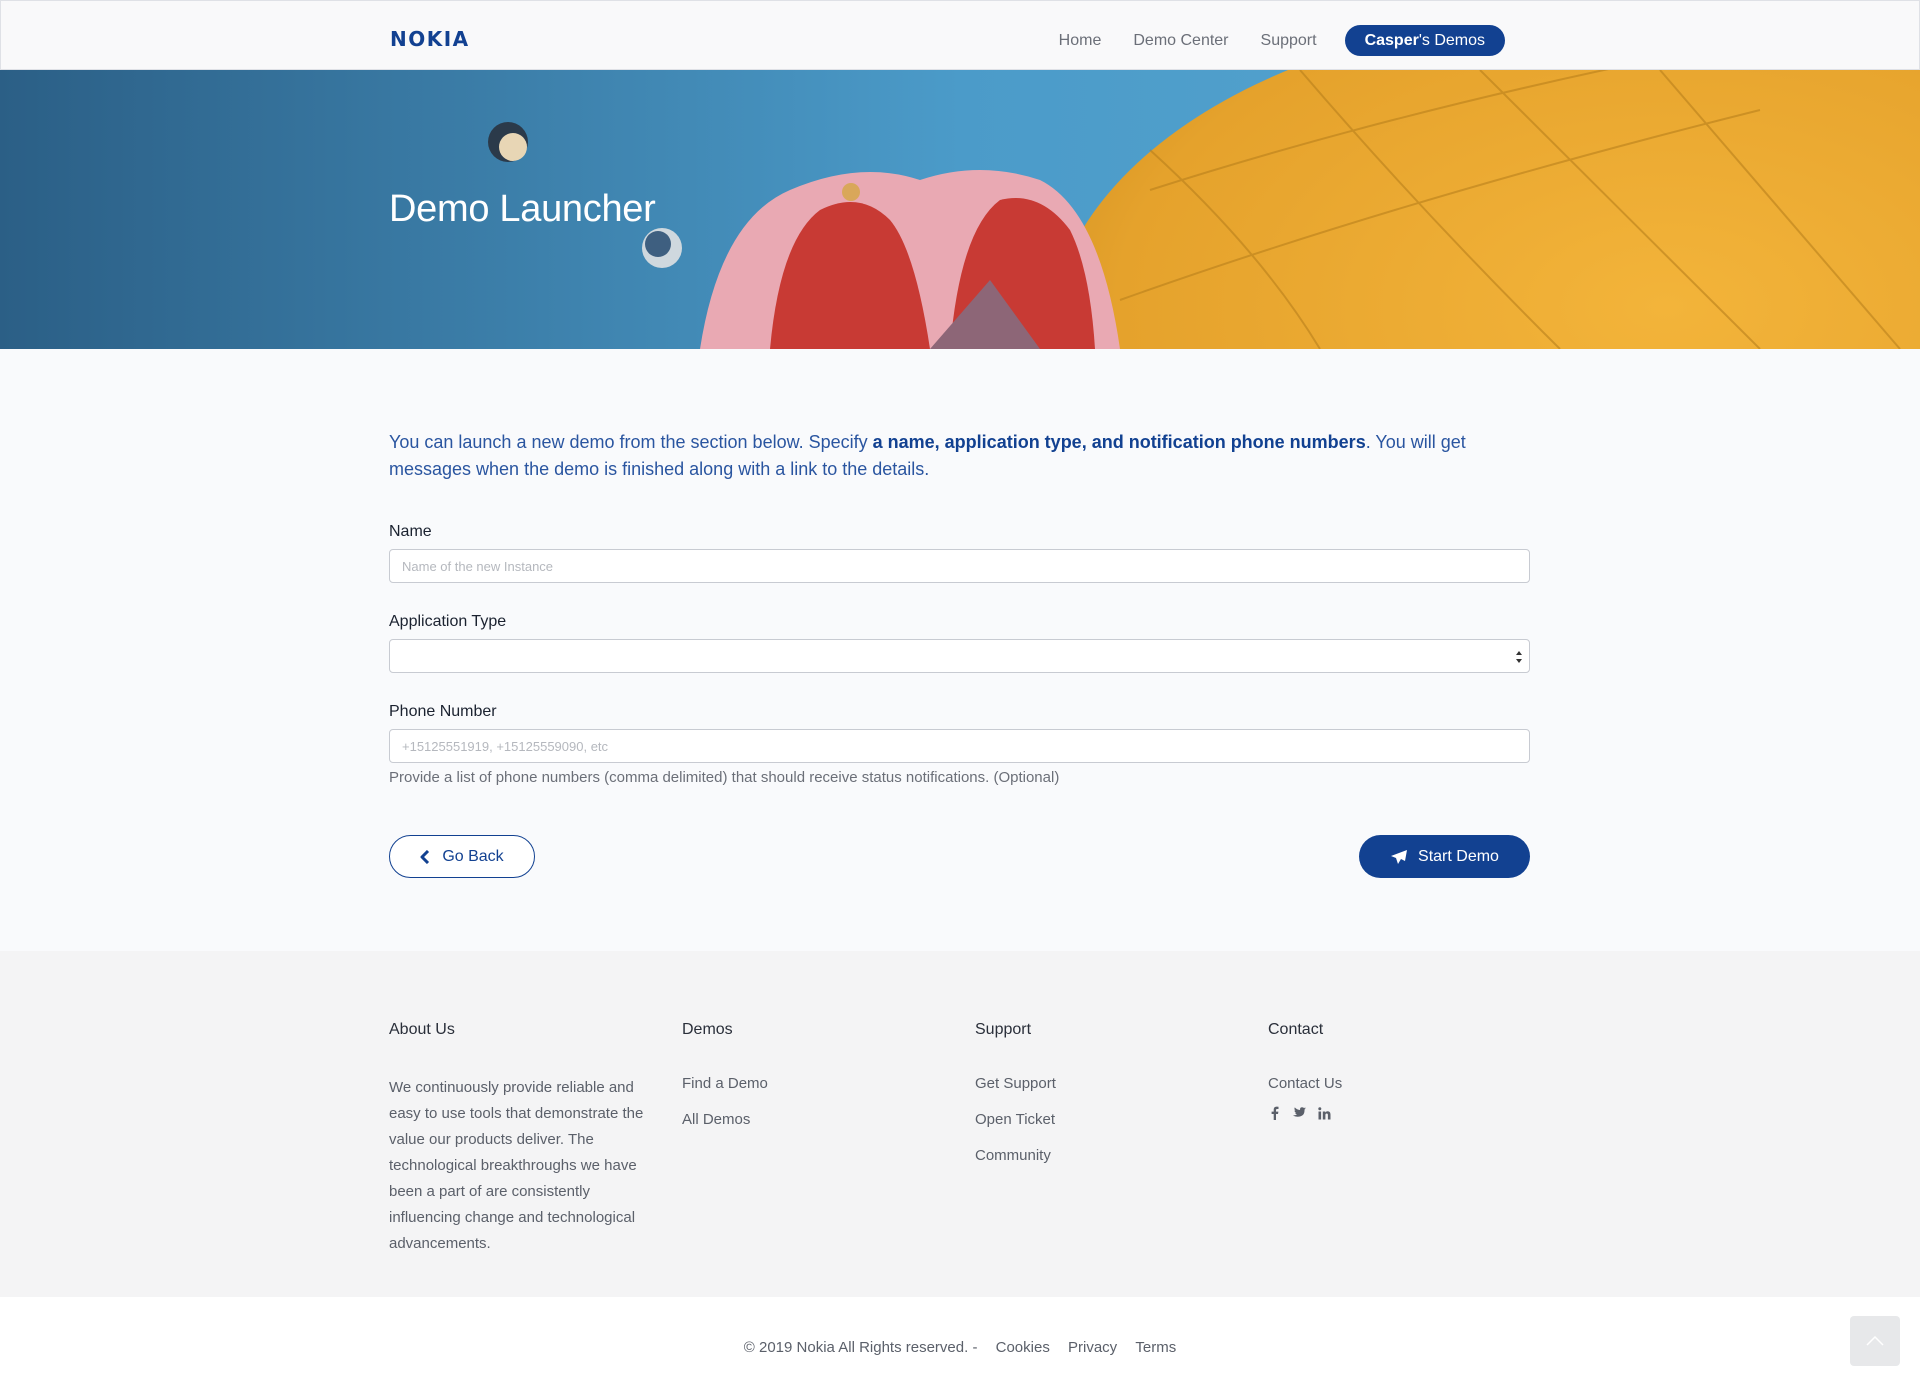 The image size is (1920, 1384). I want to click on cookies-link: Cookies, so click(1023, 1347).